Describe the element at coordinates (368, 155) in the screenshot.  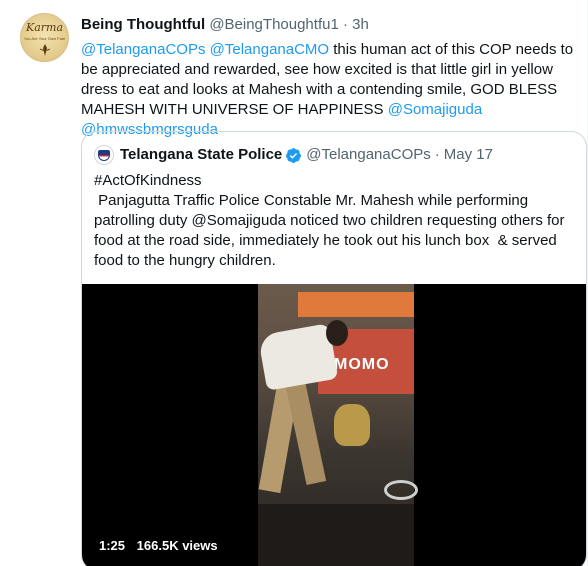
I see `quoted-author-handle: @TelanganaCOPs` at that location.